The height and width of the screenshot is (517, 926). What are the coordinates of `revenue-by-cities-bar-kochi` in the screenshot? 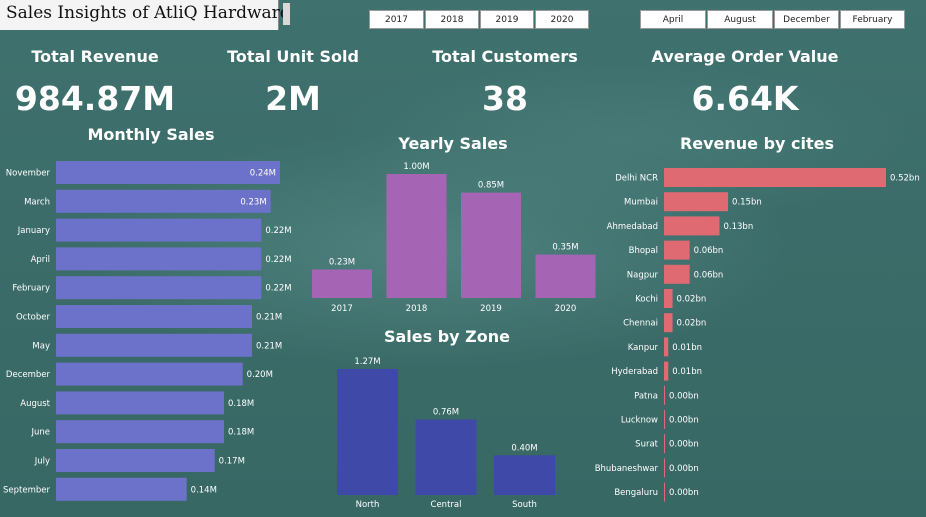 It's located at (668, 298).